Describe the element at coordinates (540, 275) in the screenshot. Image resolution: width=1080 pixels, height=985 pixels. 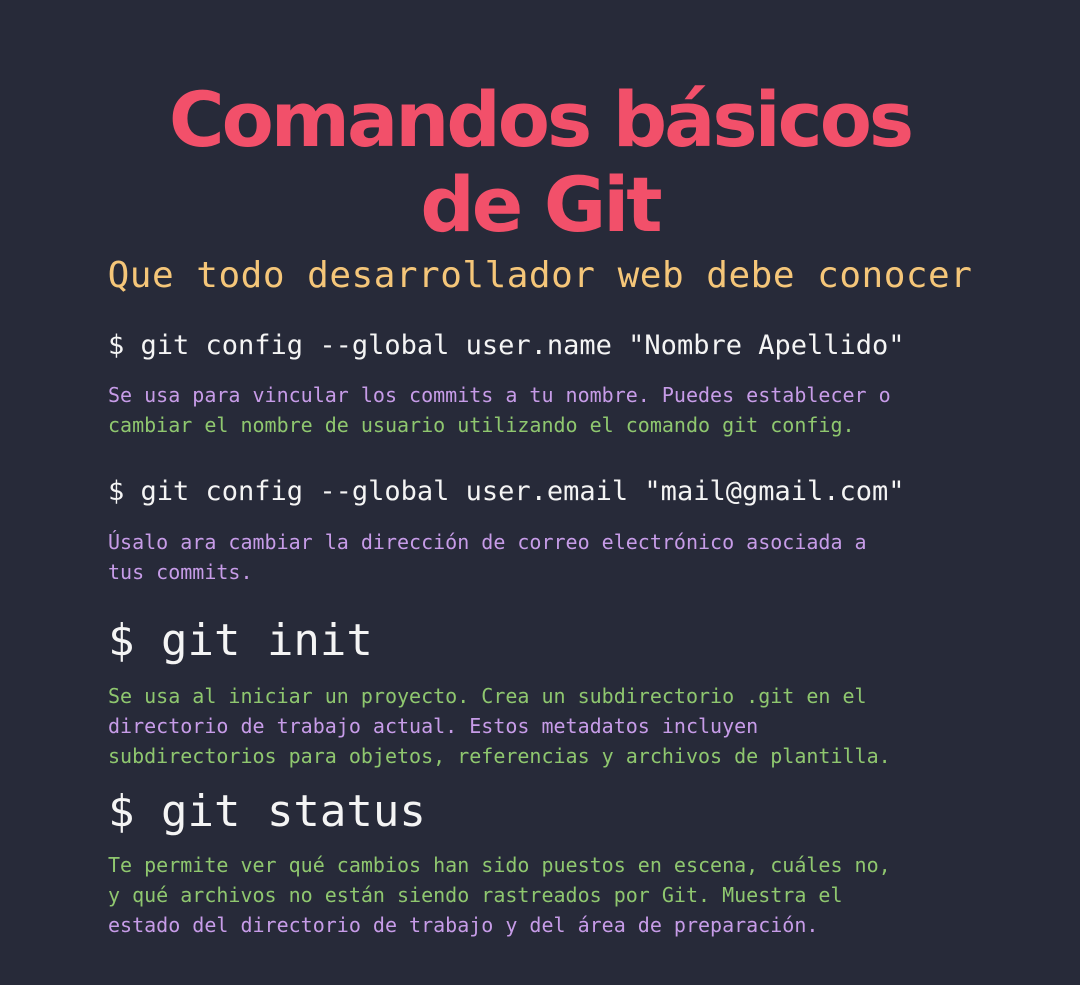
I see `page-subtitle: Que todo desarrollador web debe conocer` at that location.